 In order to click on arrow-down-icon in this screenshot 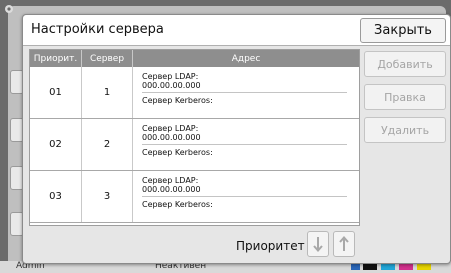, I will do `click(318, 244)`.